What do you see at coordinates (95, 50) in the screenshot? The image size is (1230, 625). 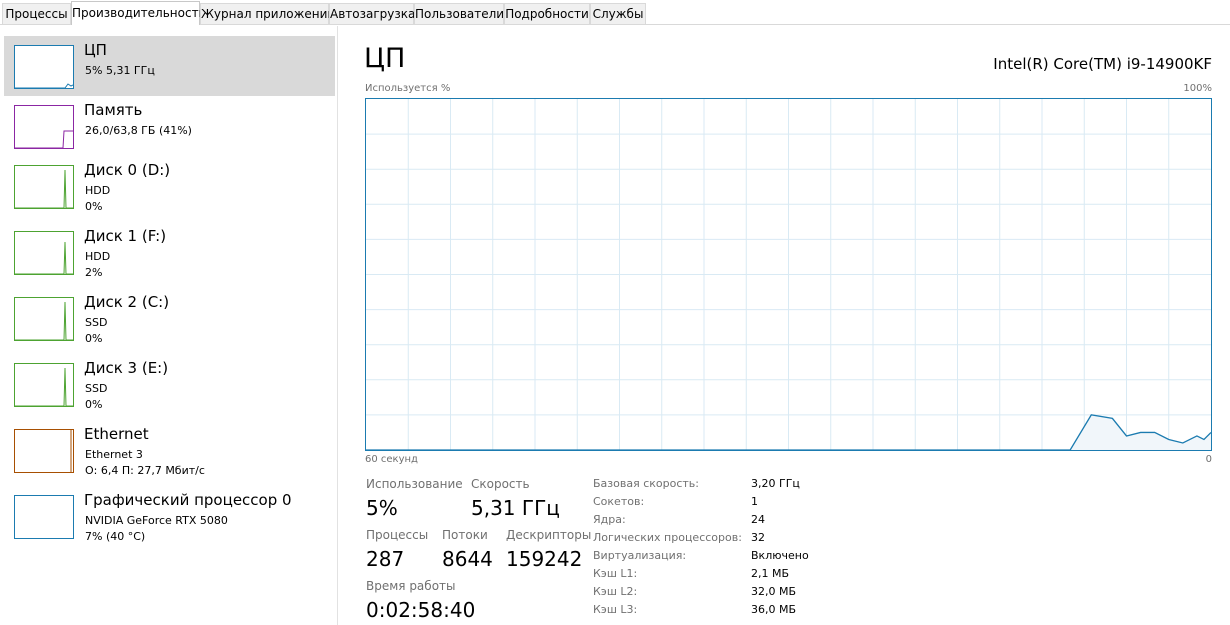 I see `sidebar-item-label: ЦП` at bounding box center [95, 50].